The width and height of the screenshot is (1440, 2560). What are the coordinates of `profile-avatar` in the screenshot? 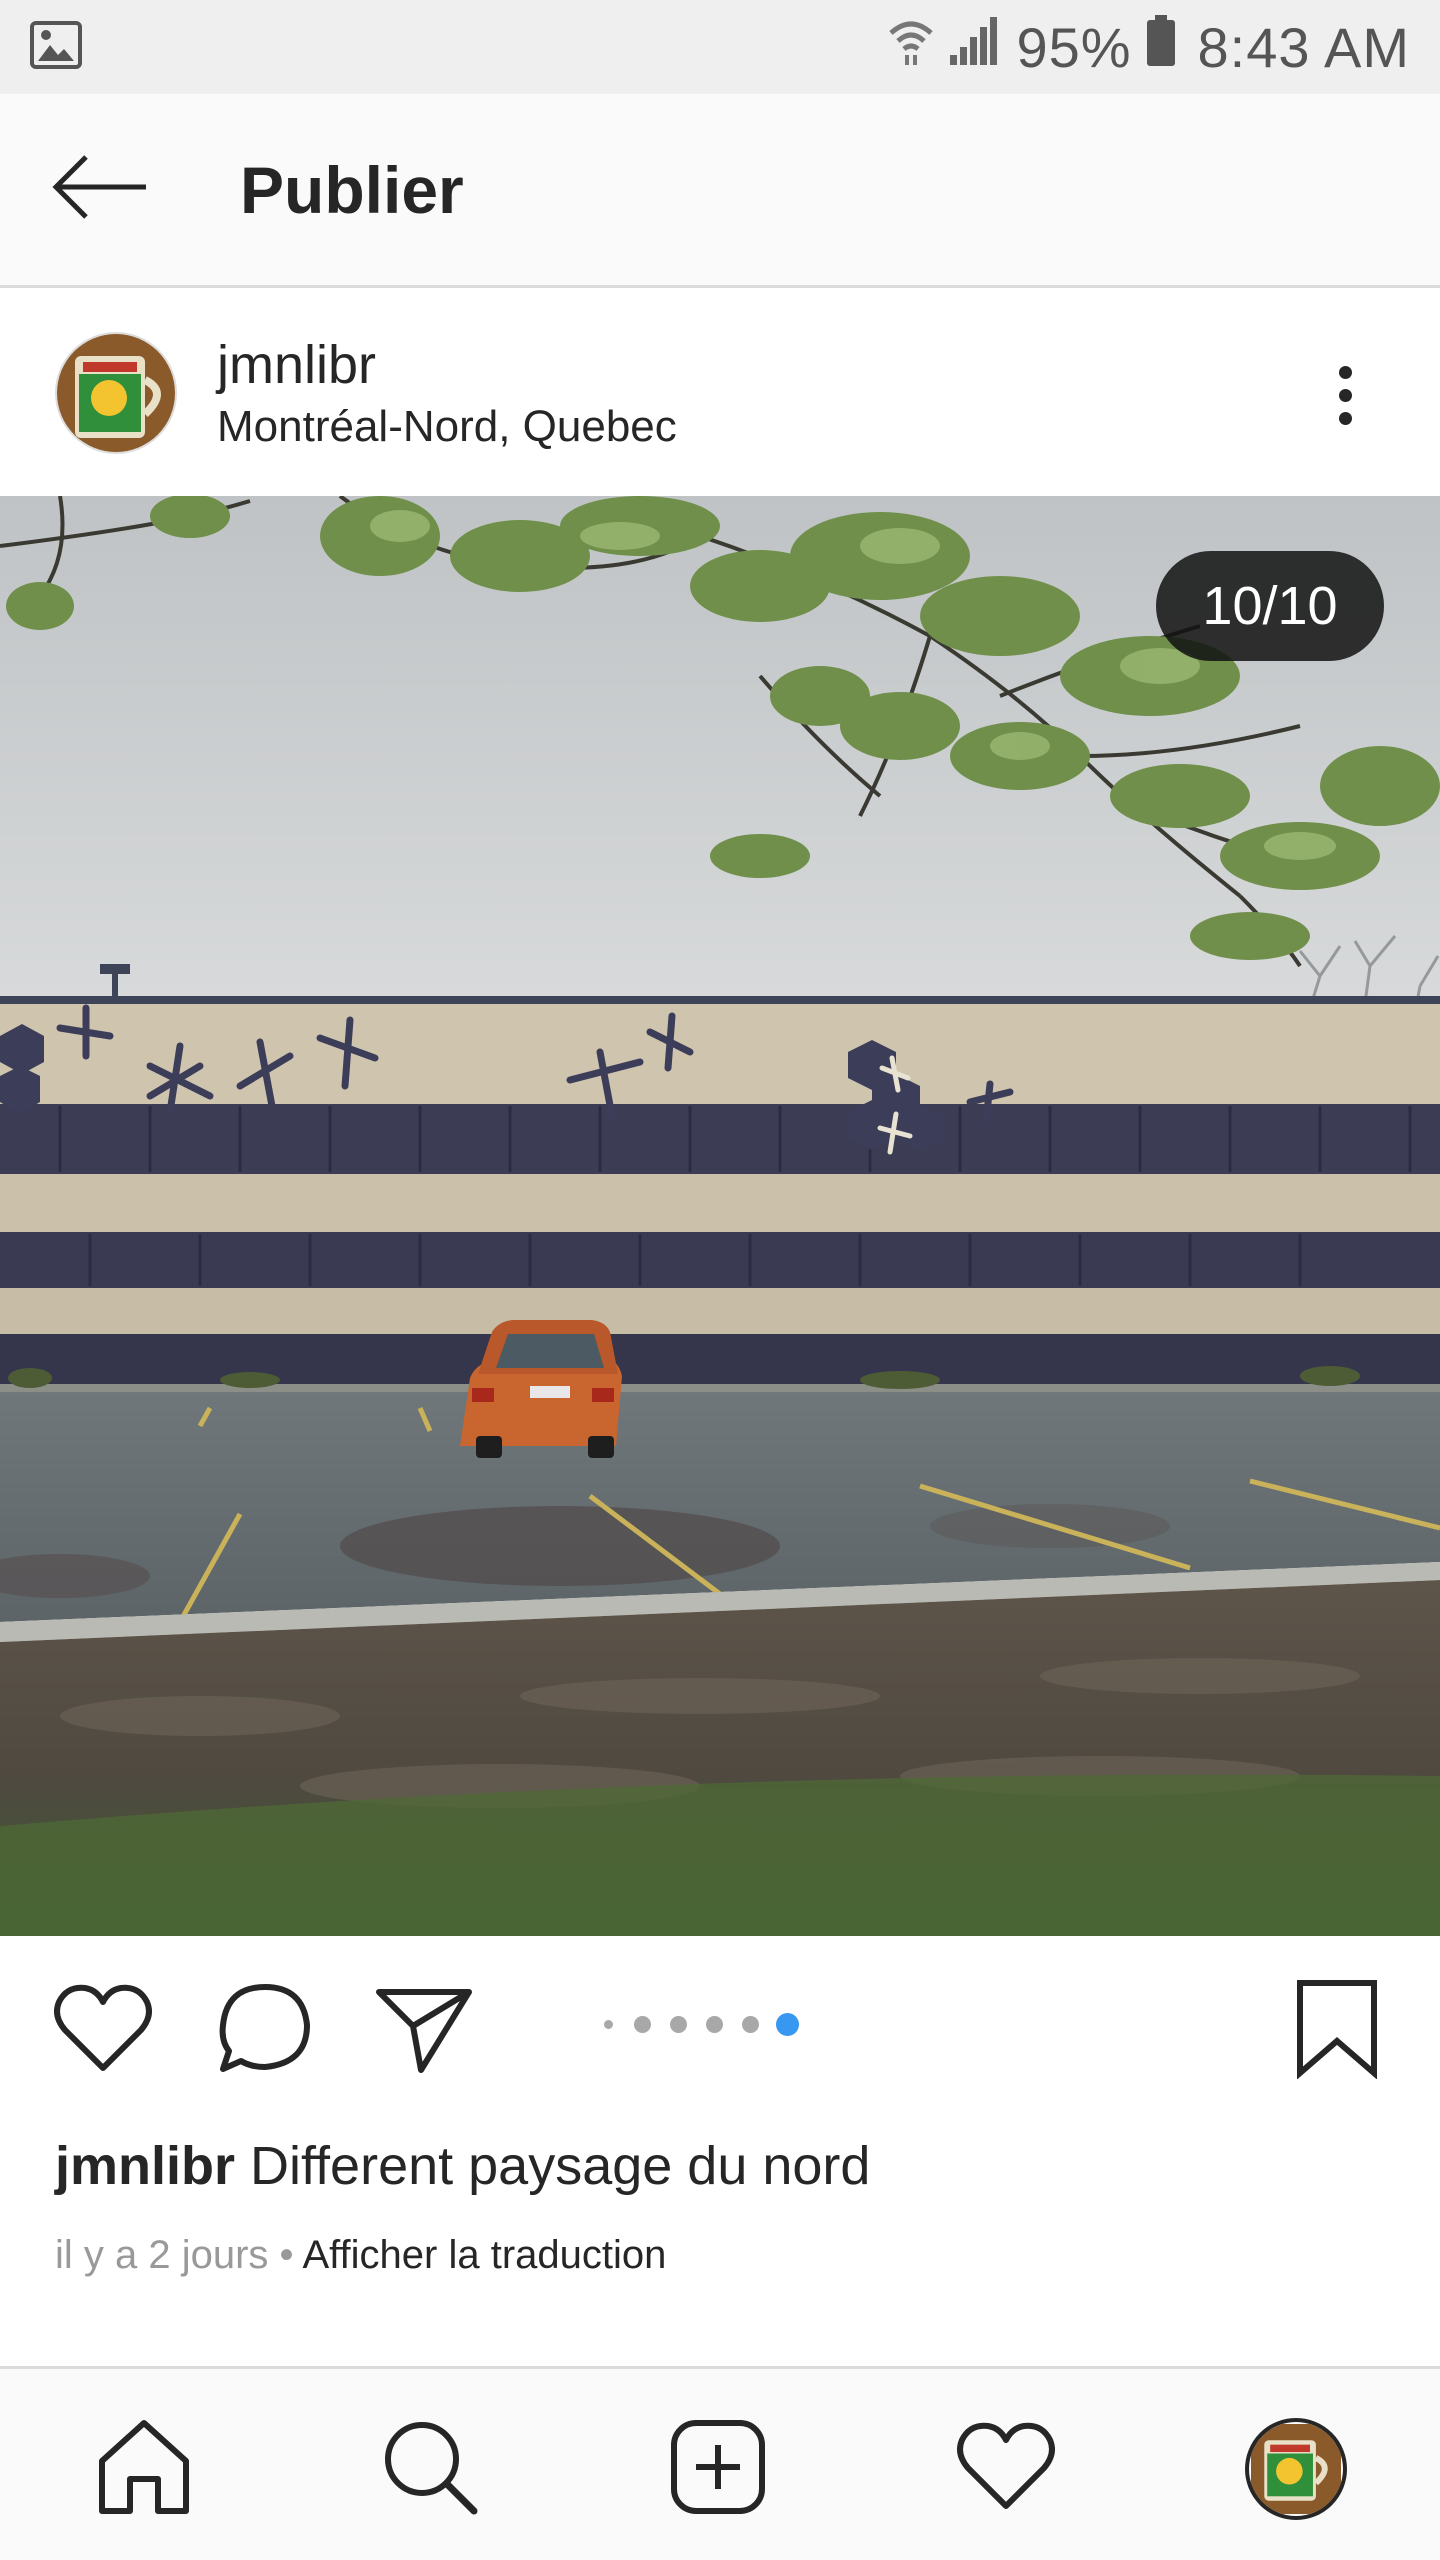 It's located at (1296, 2469).